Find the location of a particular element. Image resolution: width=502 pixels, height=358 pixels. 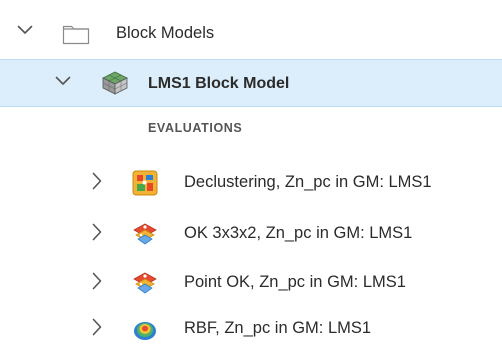

tree-item-label: Block Models is located at coordinates (165, 33).